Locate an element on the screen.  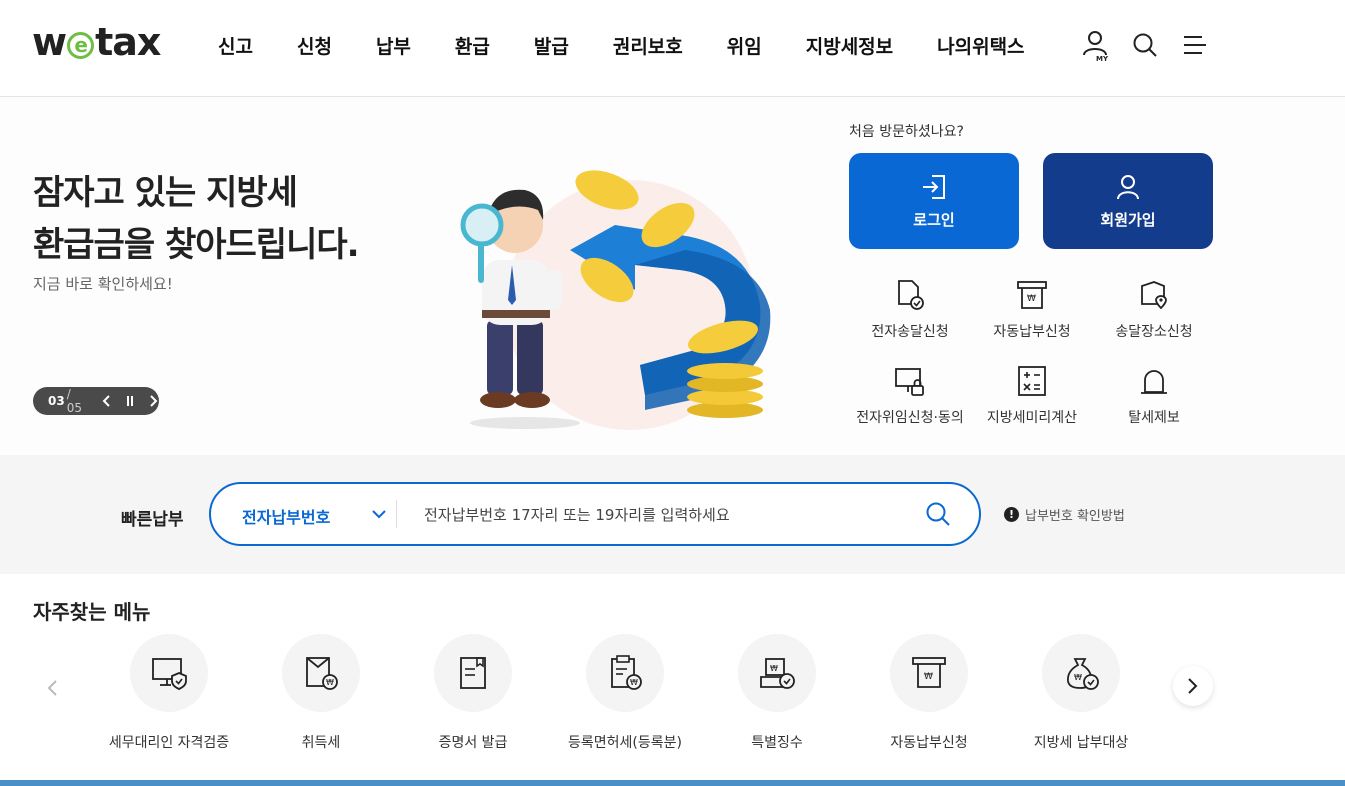
next-slide-icon is located at coordinates (152, 401).